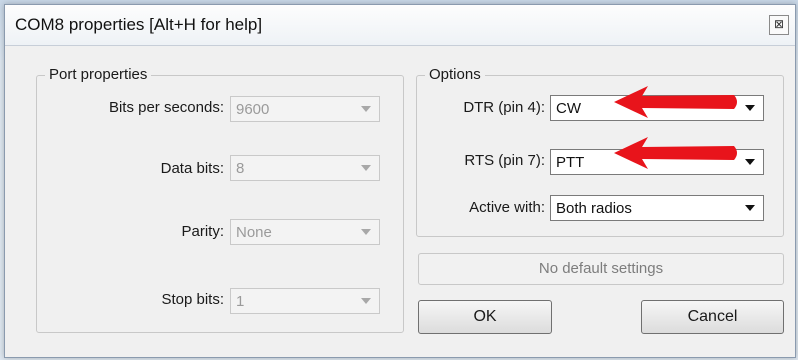 This screenshot has height=360, width=798. What do you see at coordinates (305, 168) in the screenshot?
I see `data-bits-select: 8` at bounding box center [305, 168].